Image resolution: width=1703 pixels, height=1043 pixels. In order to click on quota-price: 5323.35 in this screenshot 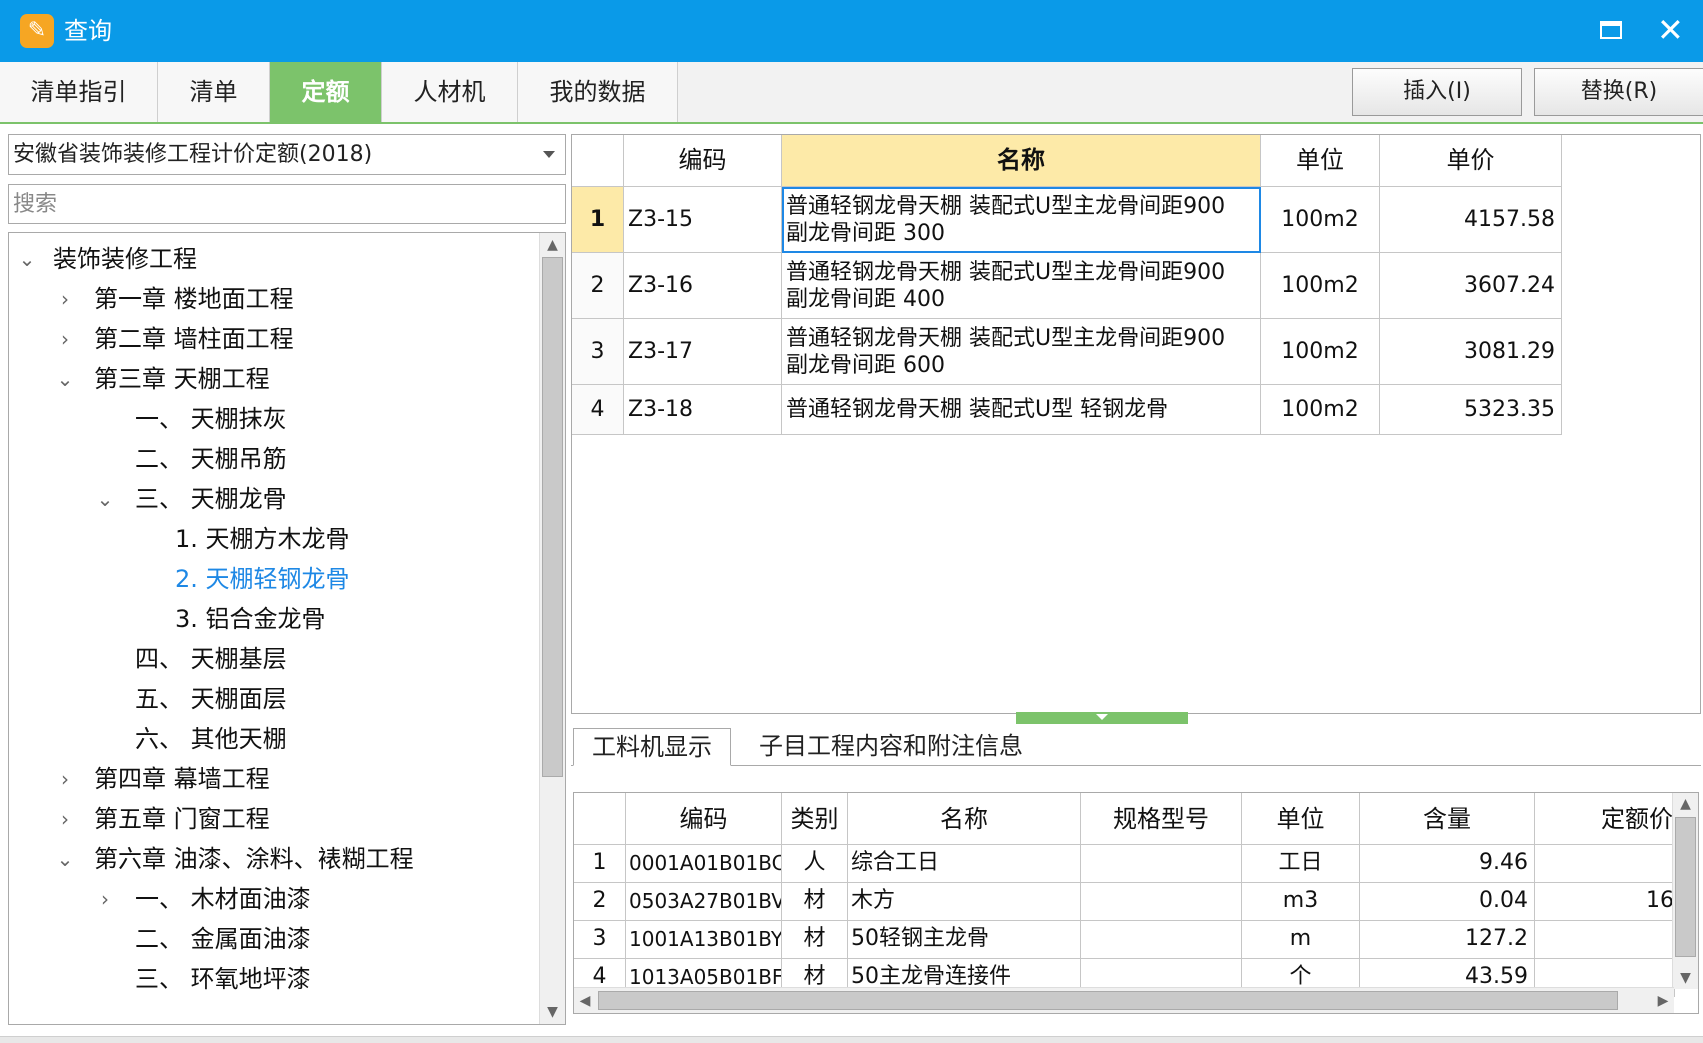, I will do `click(1471, 410)`.